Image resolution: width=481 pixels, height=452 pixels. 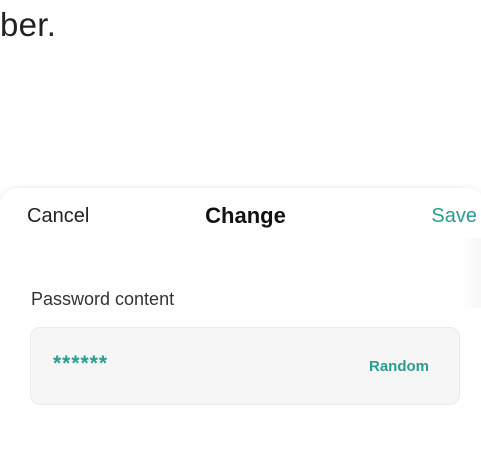 I want to click on password-content-label: Password content, so click(x=103, y=299).